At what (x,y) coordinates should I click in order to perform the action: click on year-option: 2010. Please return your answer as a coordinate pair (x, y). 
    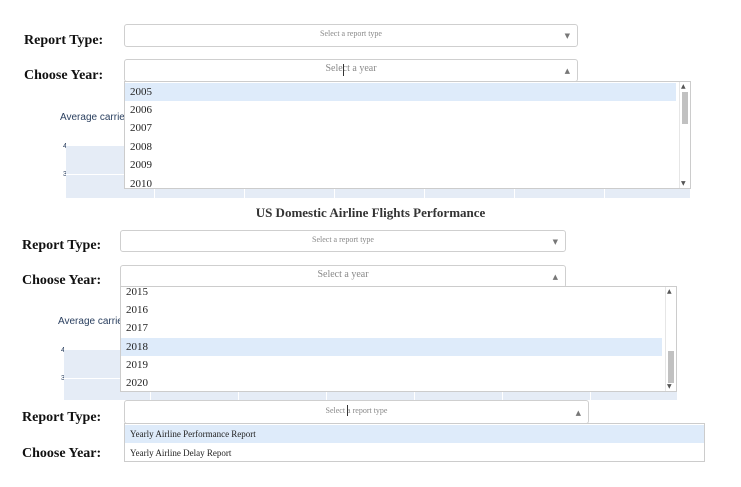
    Looking at the image, I should click on (400, 181).